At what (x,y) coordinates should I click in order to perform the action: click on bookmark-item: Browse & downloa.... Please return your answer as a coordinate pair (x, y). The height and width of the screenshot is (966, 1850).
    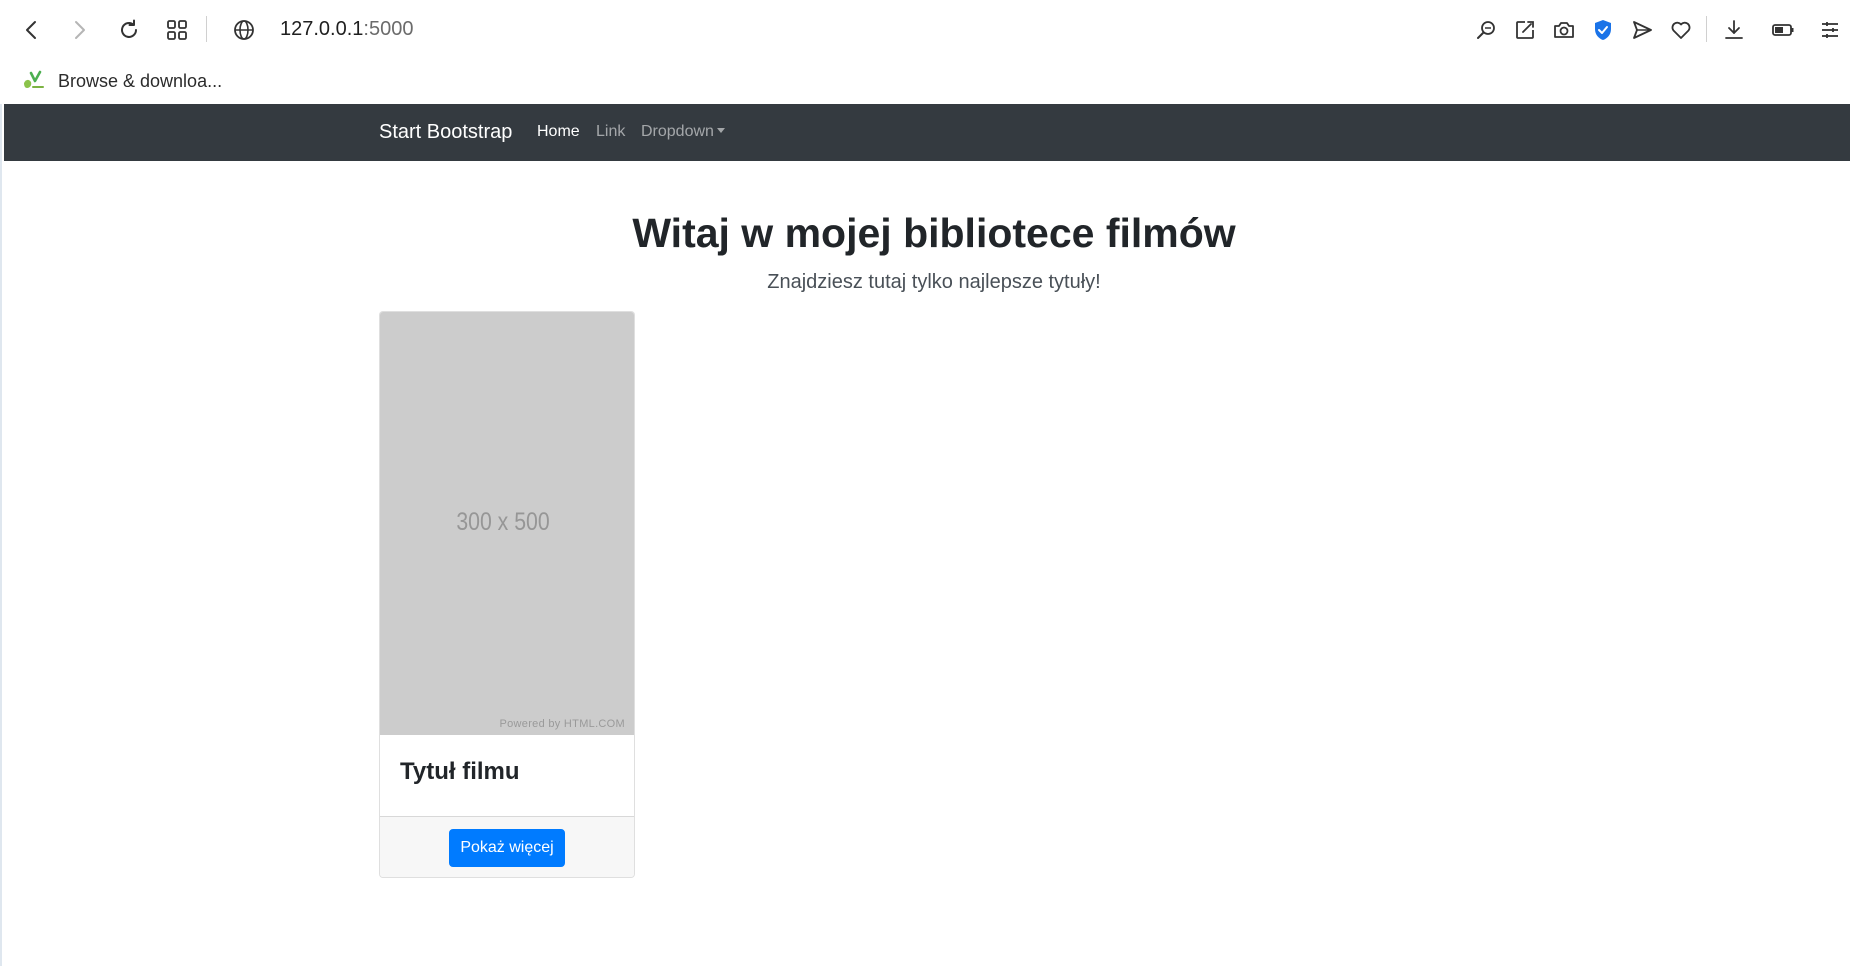
    Looking at the image, I should click on (122, 81).